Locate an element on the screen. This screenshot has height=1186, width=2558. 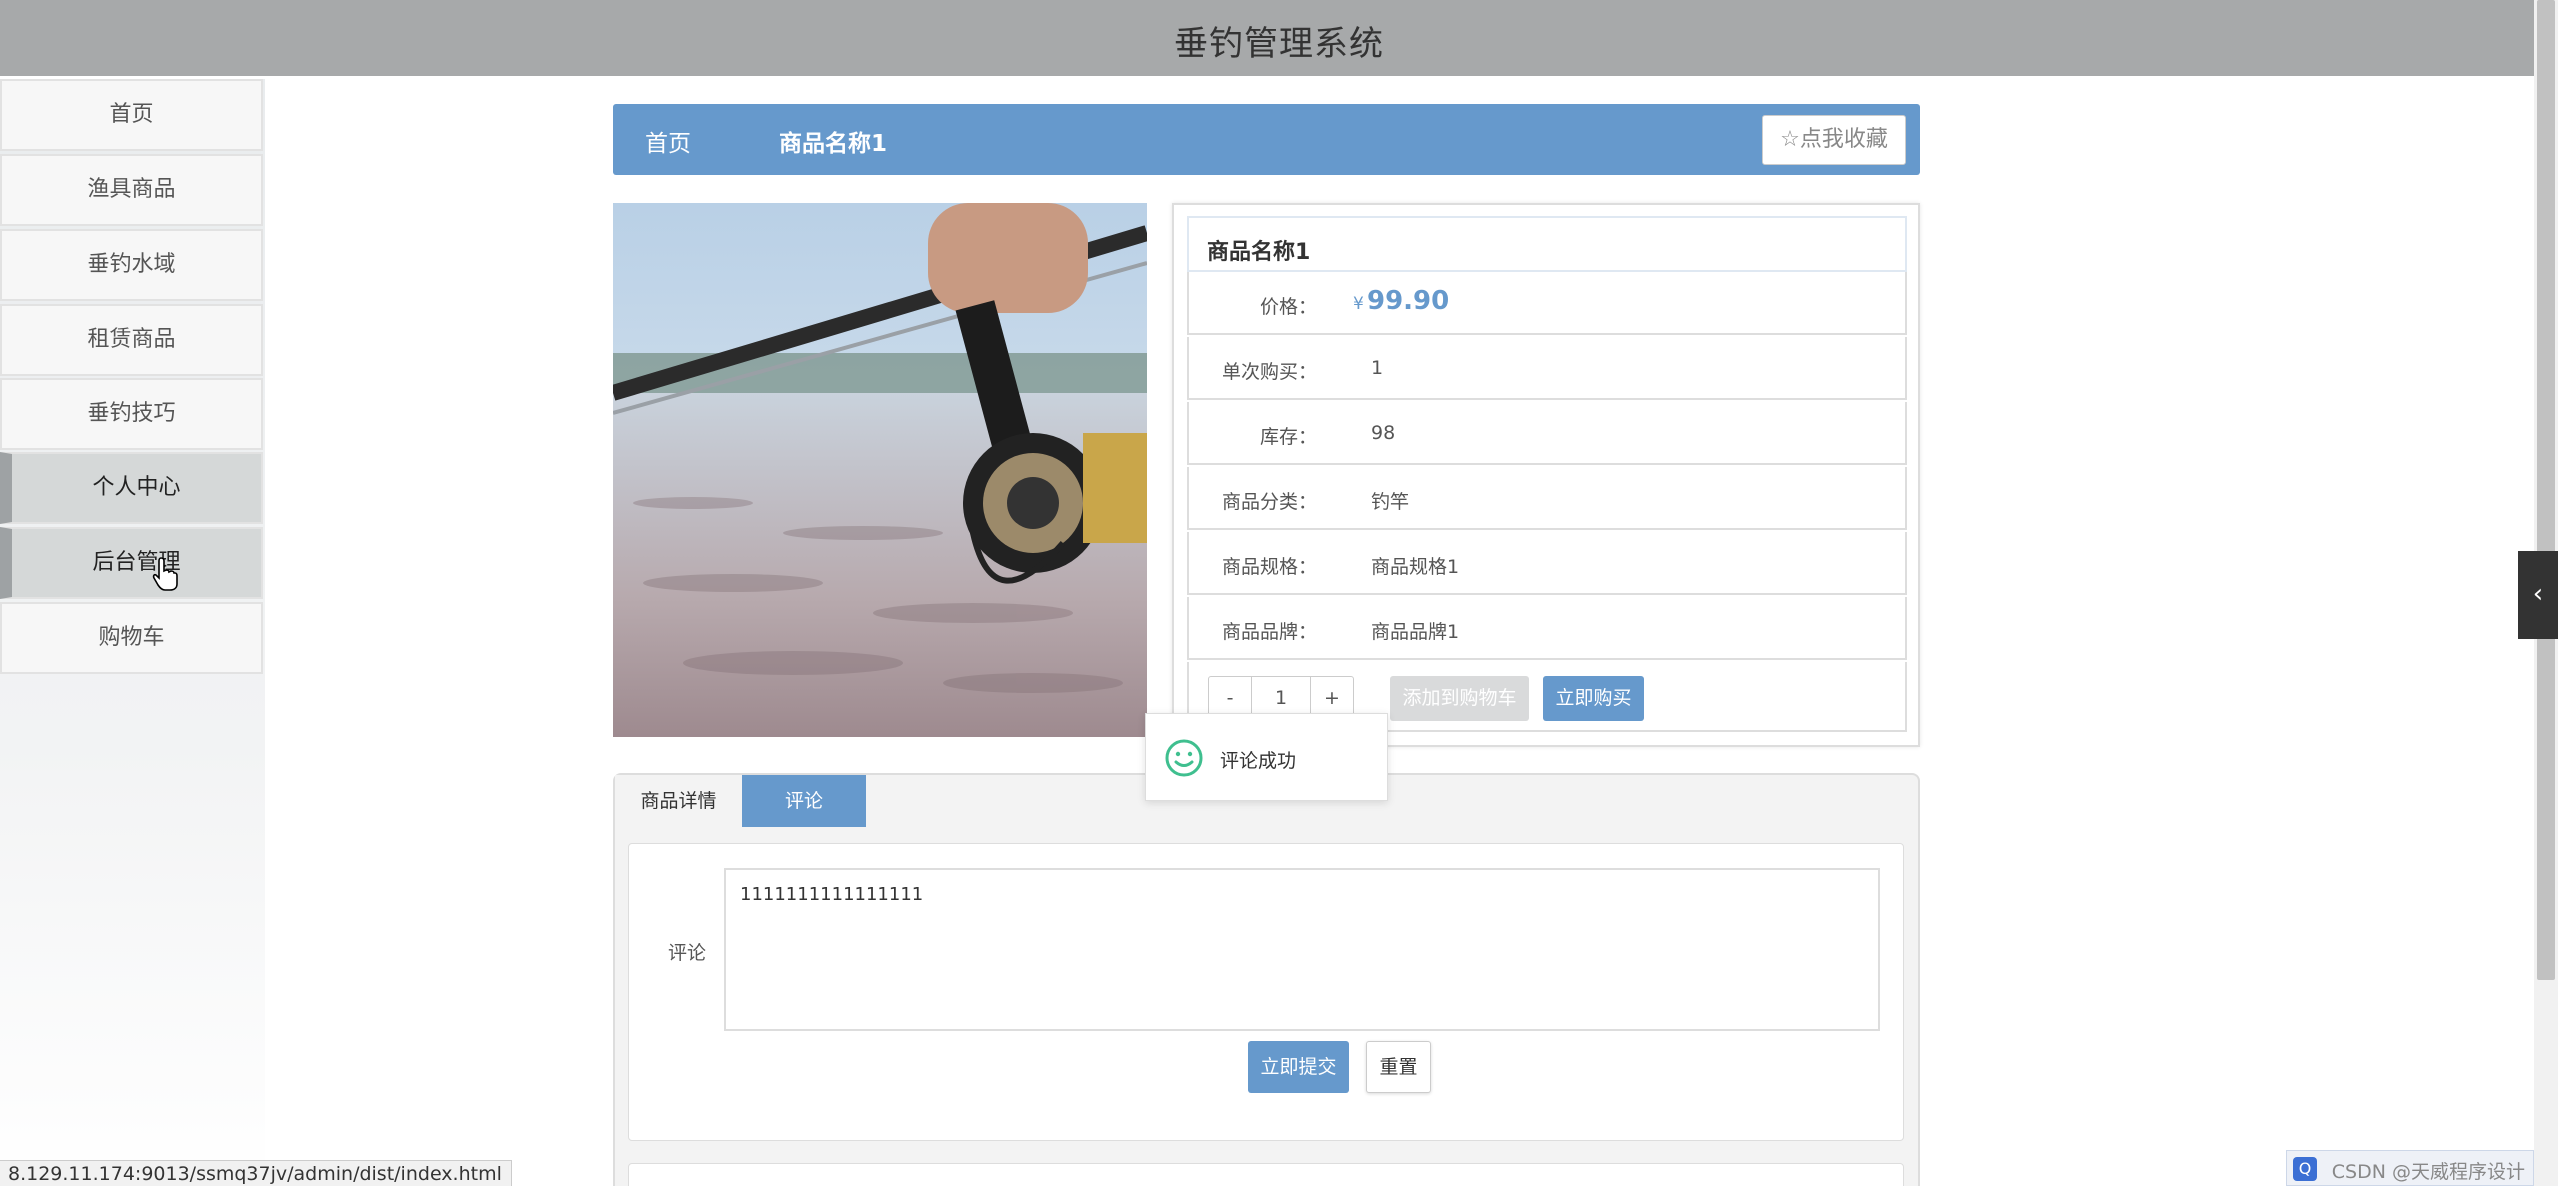
price-label: 价格： is located at coordinates (1288, 307).